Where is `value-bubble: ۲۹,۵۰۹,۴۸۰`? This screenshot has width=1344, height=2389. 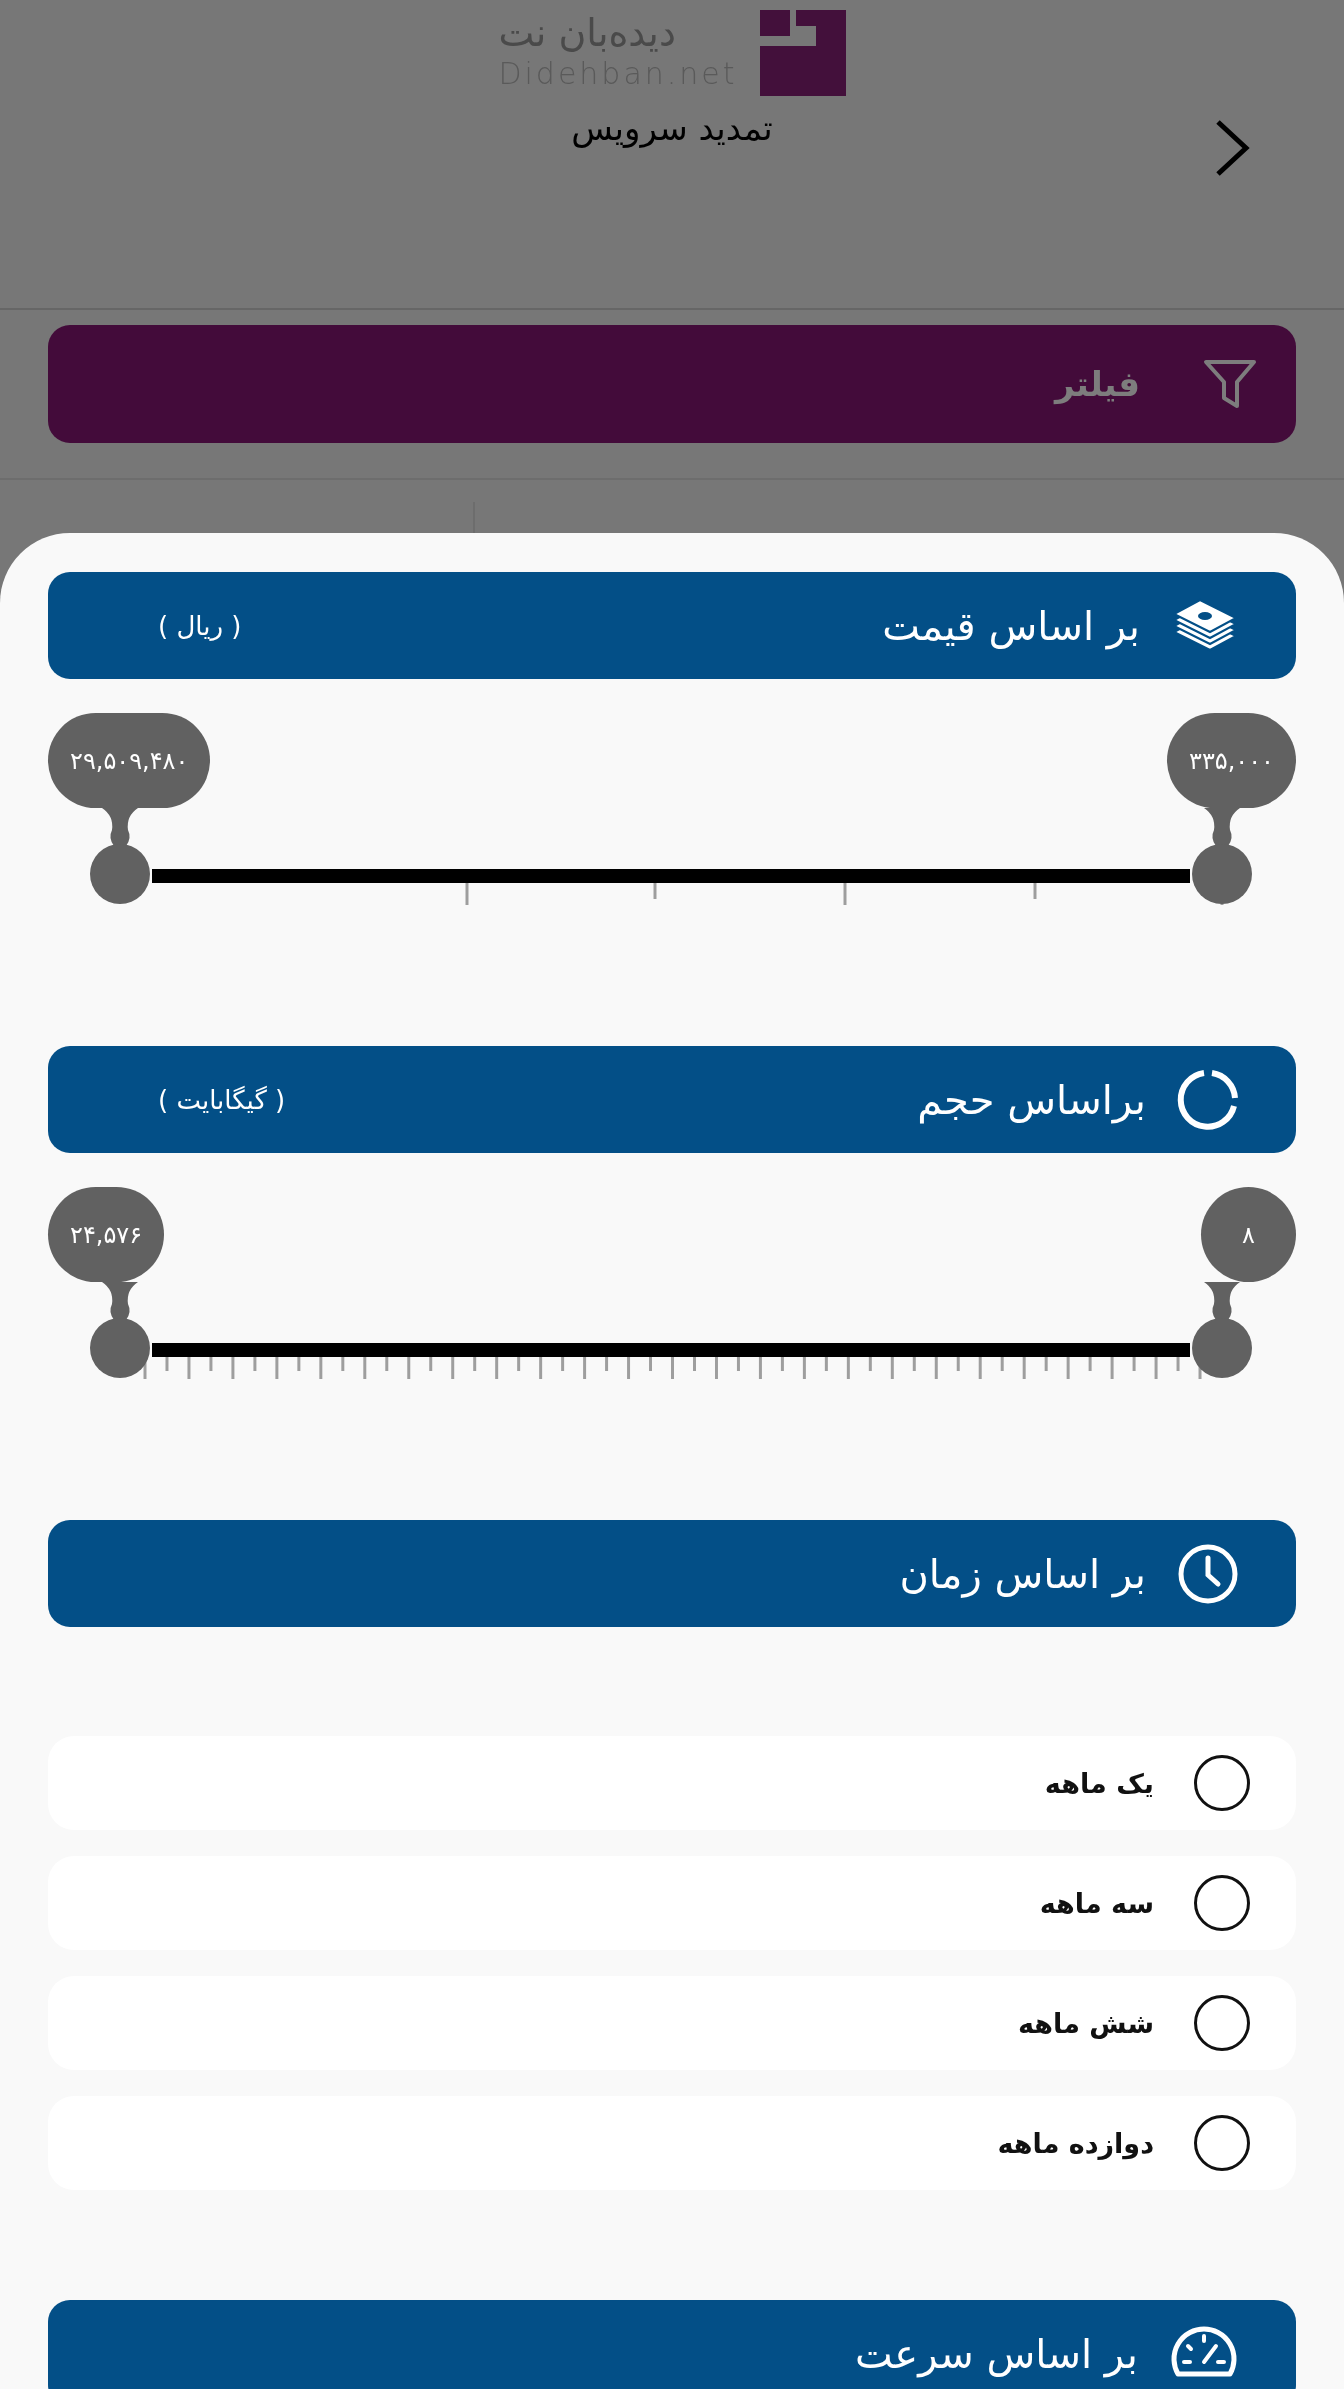 value-bubble: ۲۹,۵۰۹,۴۸۰ is located at coordinates (129, 760).